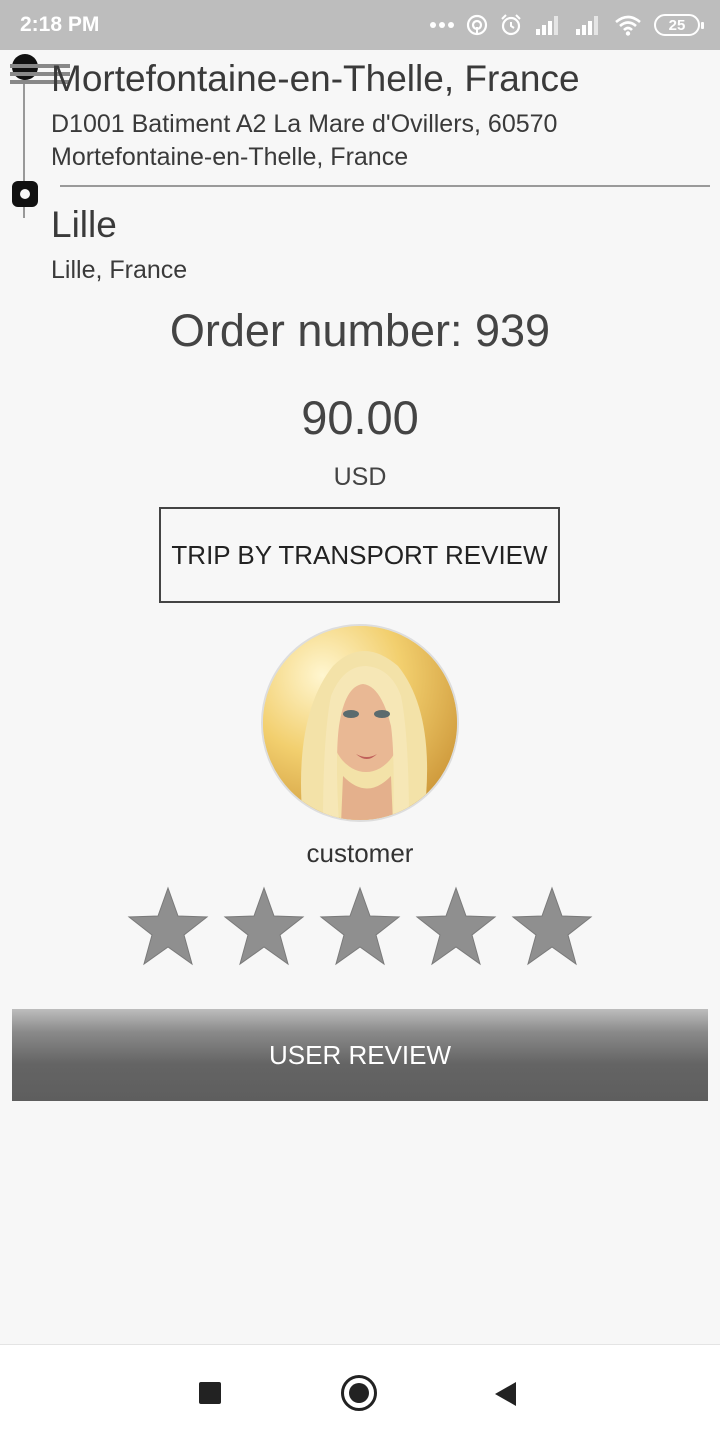  Describe the element at coordinates (511, 25) in the screenshot. I see `alarm-icon` at that location.